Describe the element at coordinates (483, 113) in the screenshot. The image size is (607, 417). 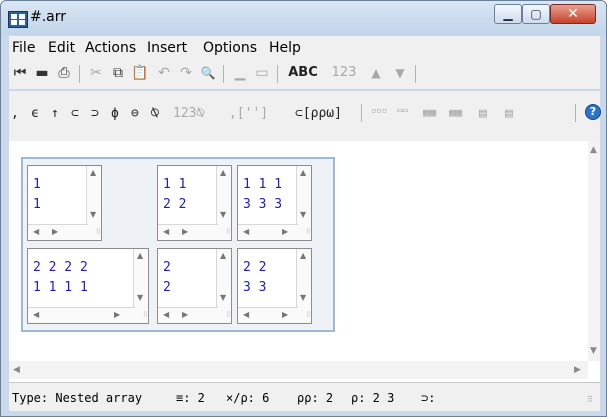
I see `layout-5-icon: ▤` at that location.